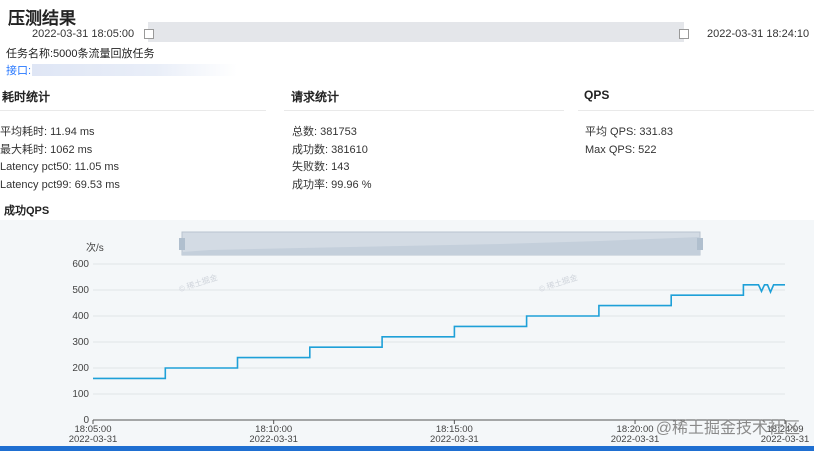 The image size is (814, 451). Describe the element at coordinates (332, 184) in the screenshot. I see `success-rate: 成功率: 99.96 %` at that location.